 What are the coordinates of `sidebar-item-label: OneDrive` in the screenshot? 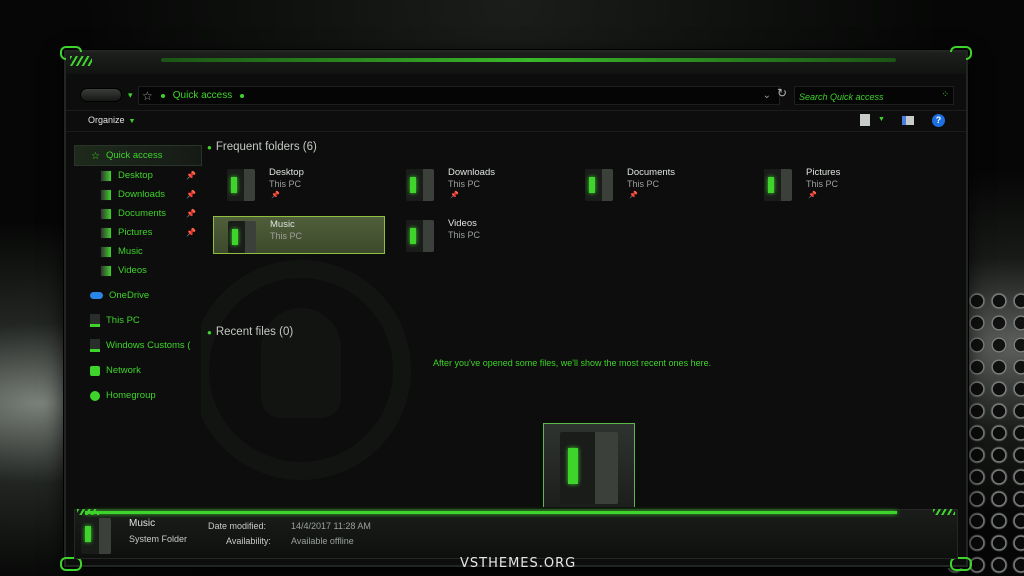 It's located at (129, 295).